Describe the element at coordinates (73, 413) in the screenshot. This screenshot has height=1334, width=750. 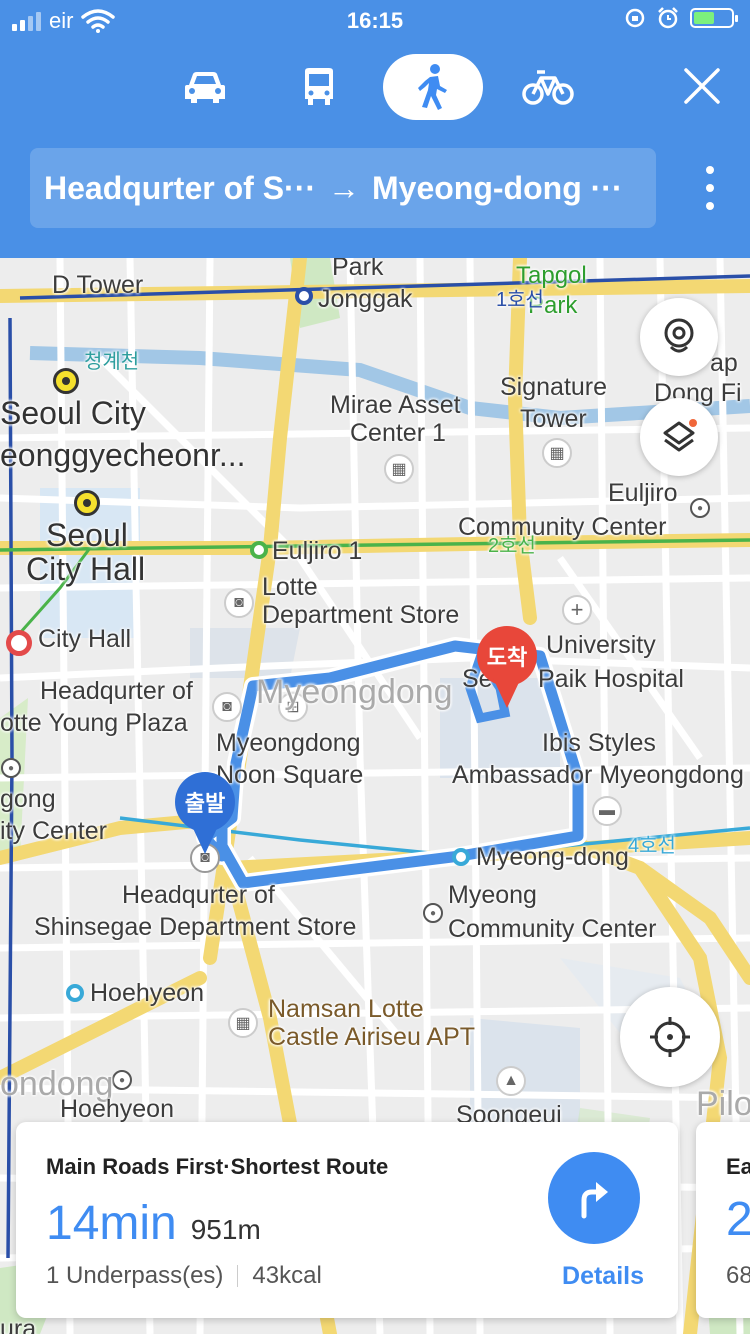
I see `map-label: Seoul City` at that location.